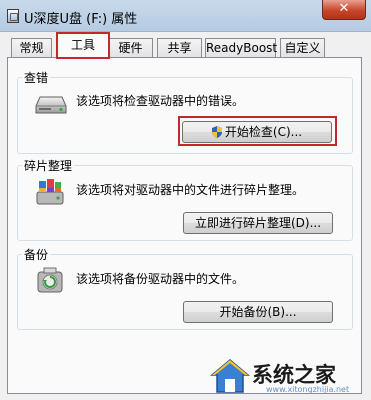  I want to click on tab-readyboost: ReadyBoost, so click(241, 48).